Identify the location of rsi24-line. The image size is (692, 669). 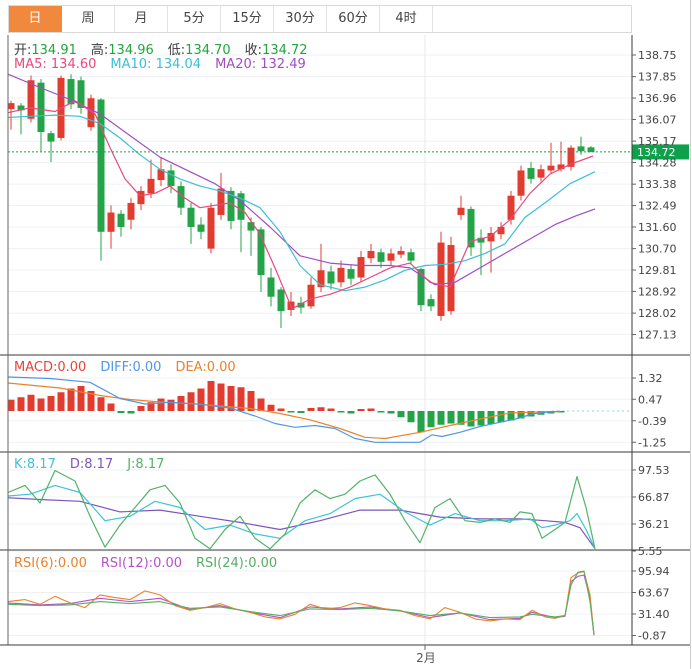
(301, 603).